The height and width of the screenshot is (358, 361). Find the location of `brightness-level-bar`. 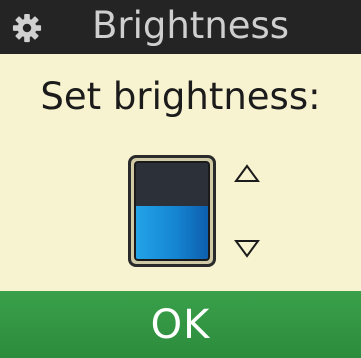

brightness-level-bar is located at coordinates (172, 211).